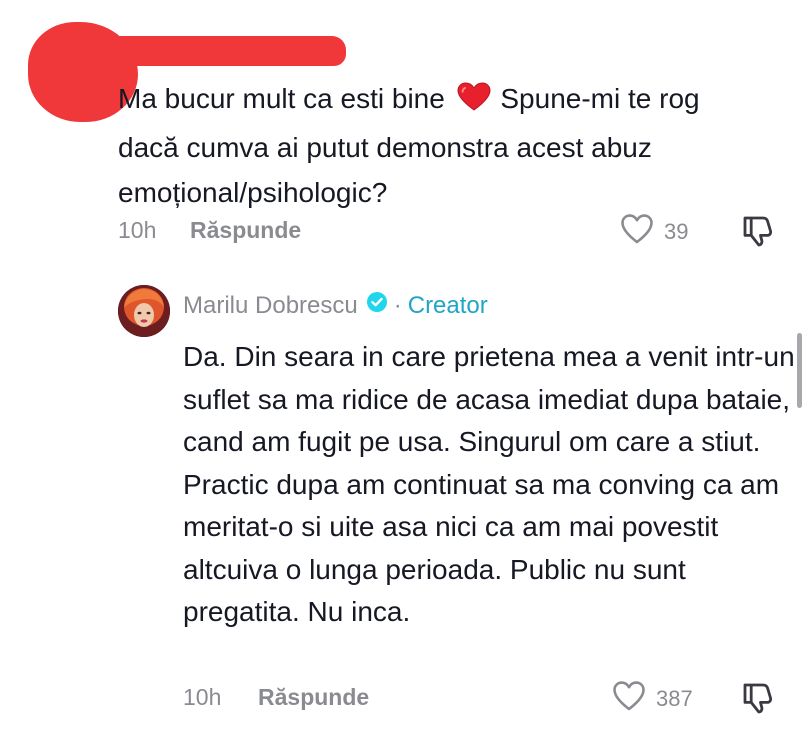  I want to click on avatar, so click(144, 311).